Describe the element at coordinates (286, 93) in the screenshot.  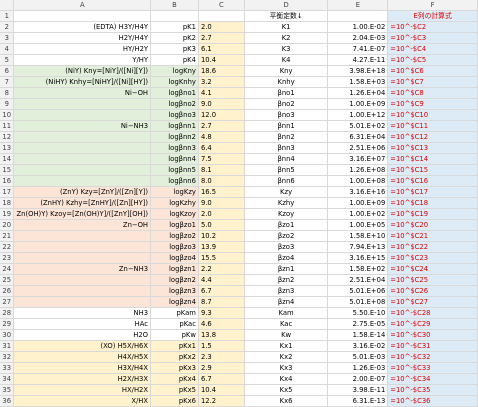
I see `constant-name-cell: βno1` at that location.